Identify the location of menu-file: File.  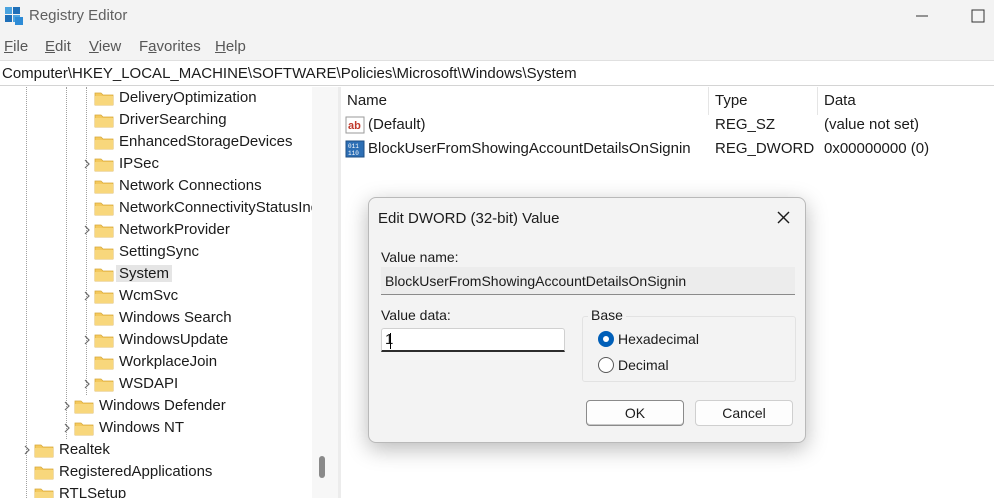
(16, 46).